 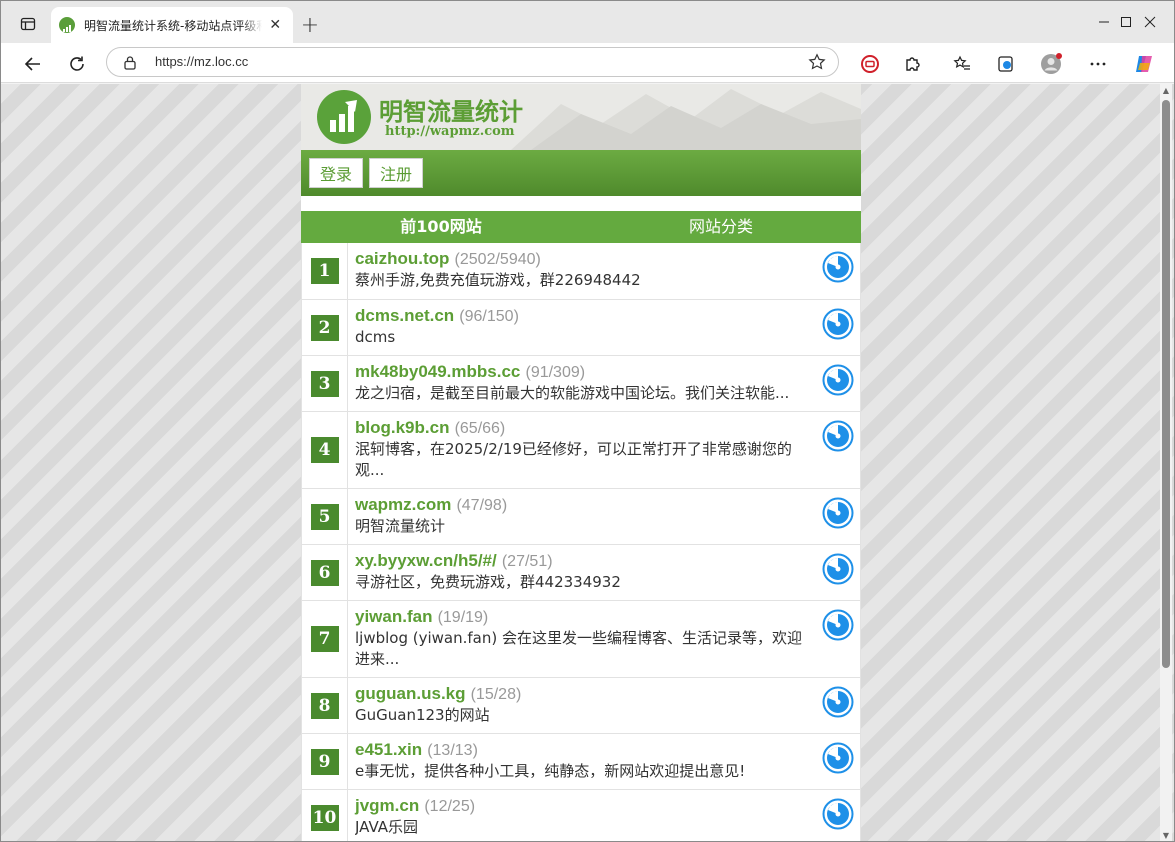 I want to click on copilot-button, so click(x=1144, y=64).